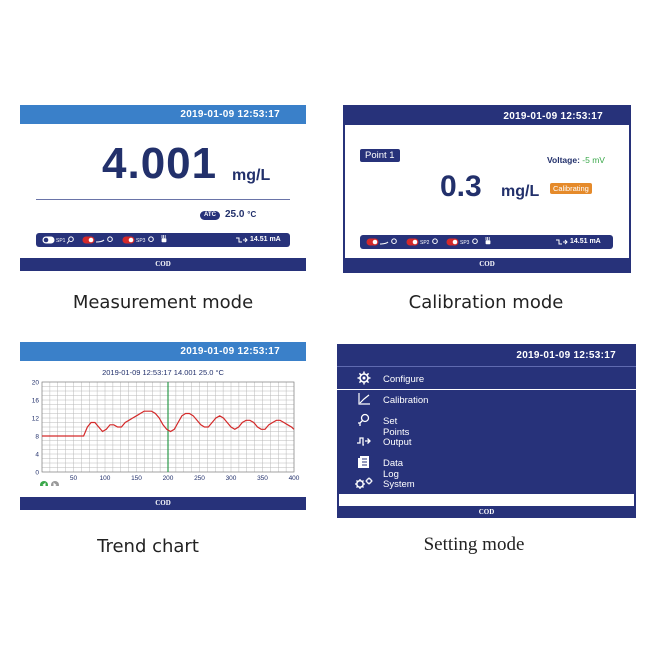 Image resolution: width=652 pixels, height=652 pixels. What do you see at coordinates (474, 544) in the screenshot?
I see `settings-caption: Setting mode` at bounding box center [474, 544].